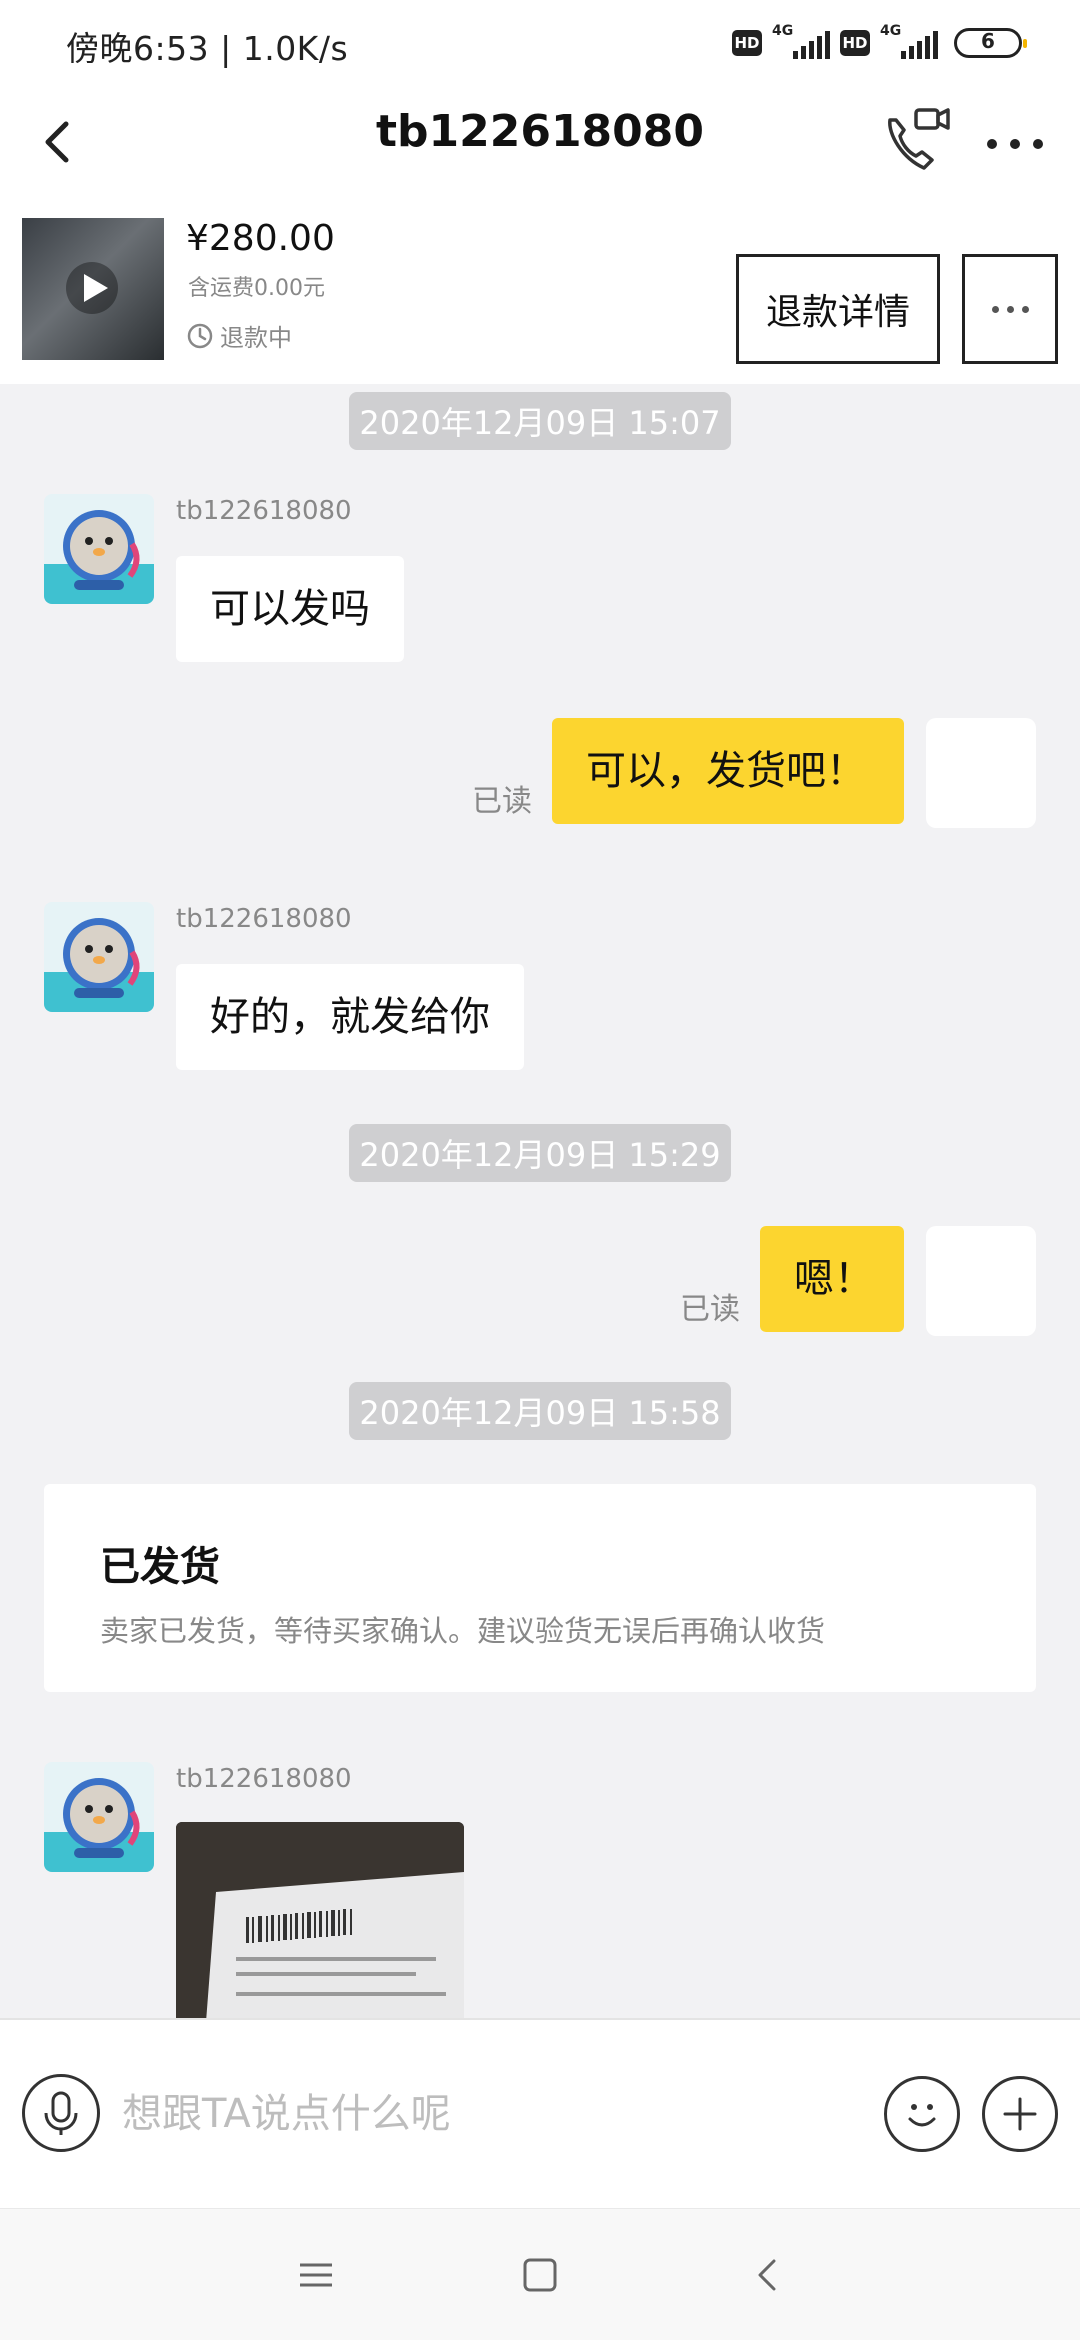 The height and width of the screenshot is (2340, 1080). What do you see at coordinates (909, 41) in the screenshot?
I see `signal-icon-2: 4G` at bounding box center [909, 41].